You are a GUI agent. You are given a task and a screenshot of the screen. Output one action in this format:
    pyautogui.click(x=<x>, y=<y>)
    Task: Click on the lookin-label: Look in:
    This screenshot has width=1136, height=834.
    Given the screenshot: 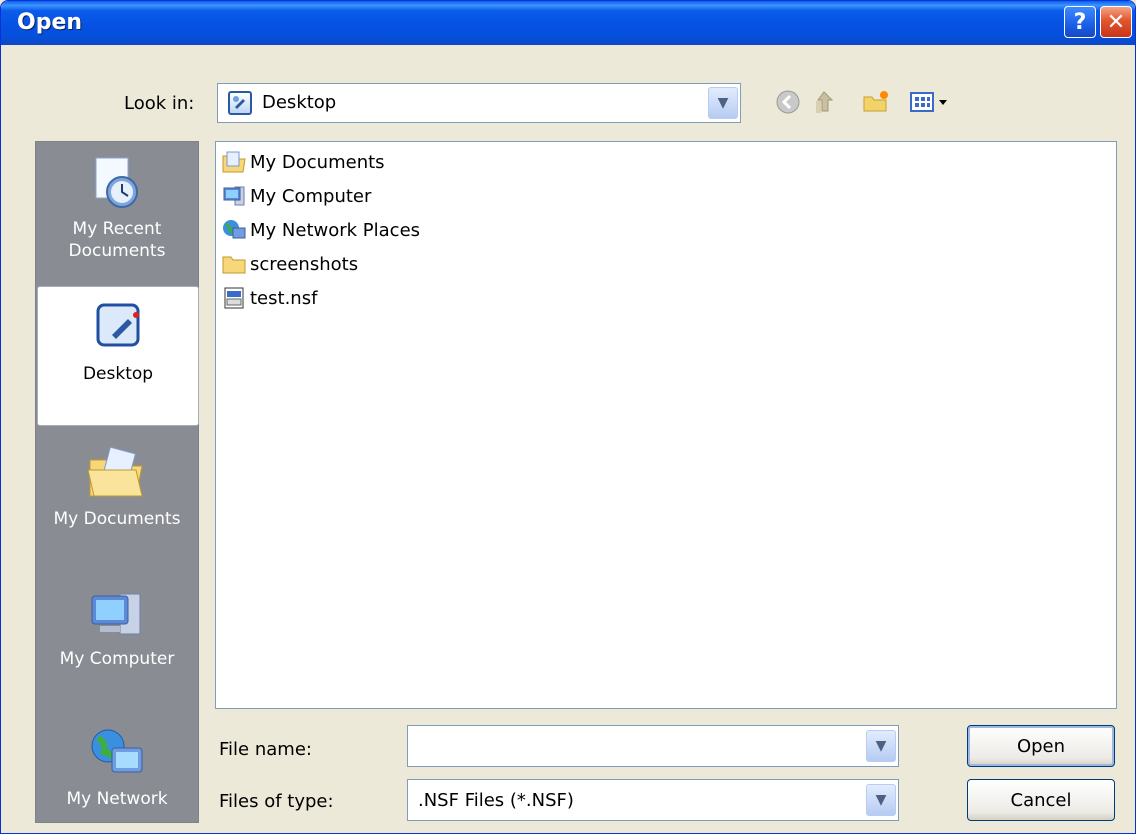 What is the action you would take?
    pyautogui.click(x=159, y=103)
    